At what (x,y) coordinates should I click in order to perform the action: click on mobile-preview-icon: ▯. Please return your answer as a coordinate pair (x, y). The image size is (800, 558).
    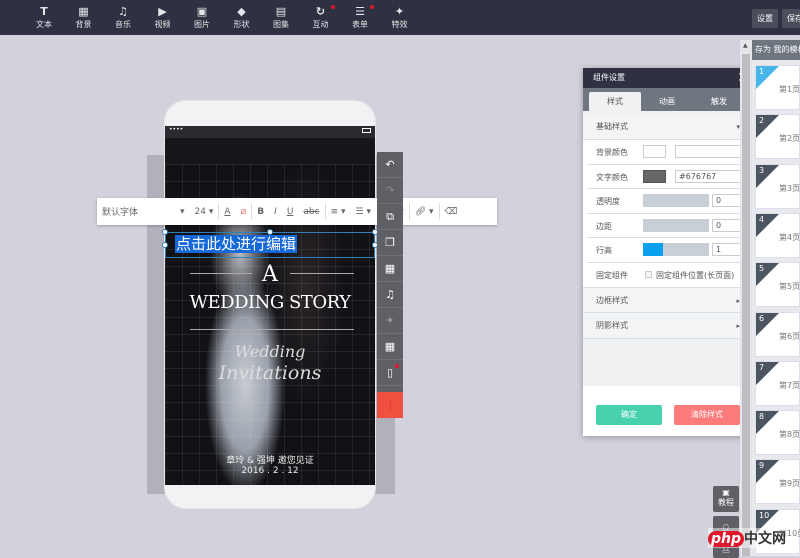
    Looking at the image, I should click on (390, 373).